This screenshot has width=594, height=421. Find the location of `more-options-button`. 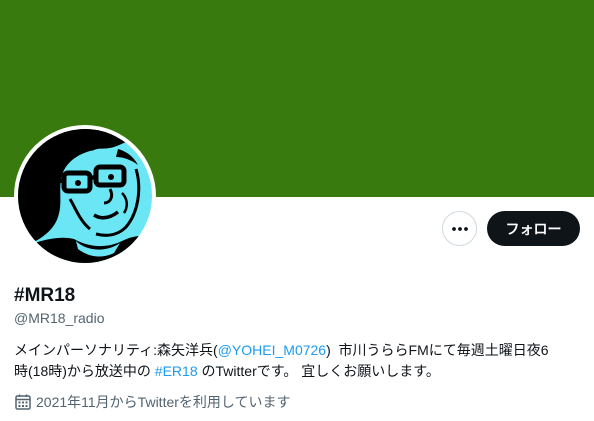

more-options-button is located at coordinates (459, 228).